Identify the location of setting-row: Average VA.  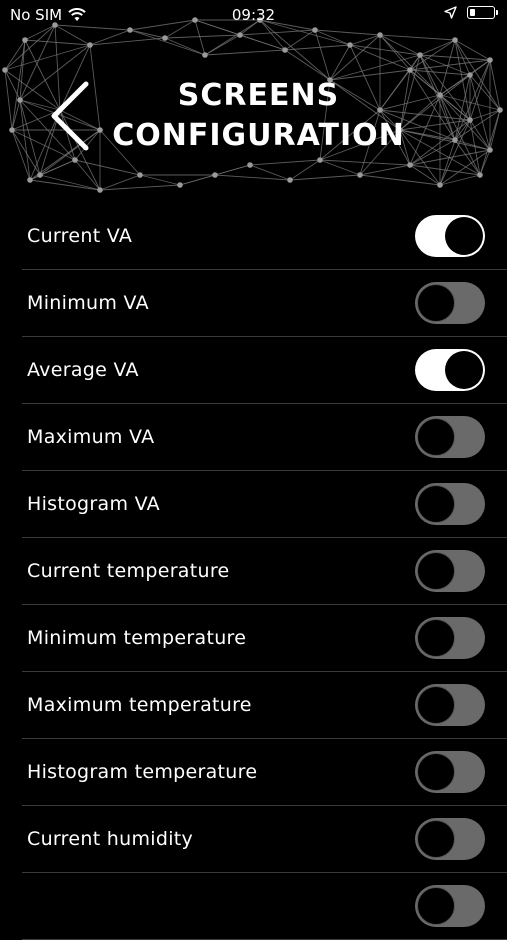
(264, 370).